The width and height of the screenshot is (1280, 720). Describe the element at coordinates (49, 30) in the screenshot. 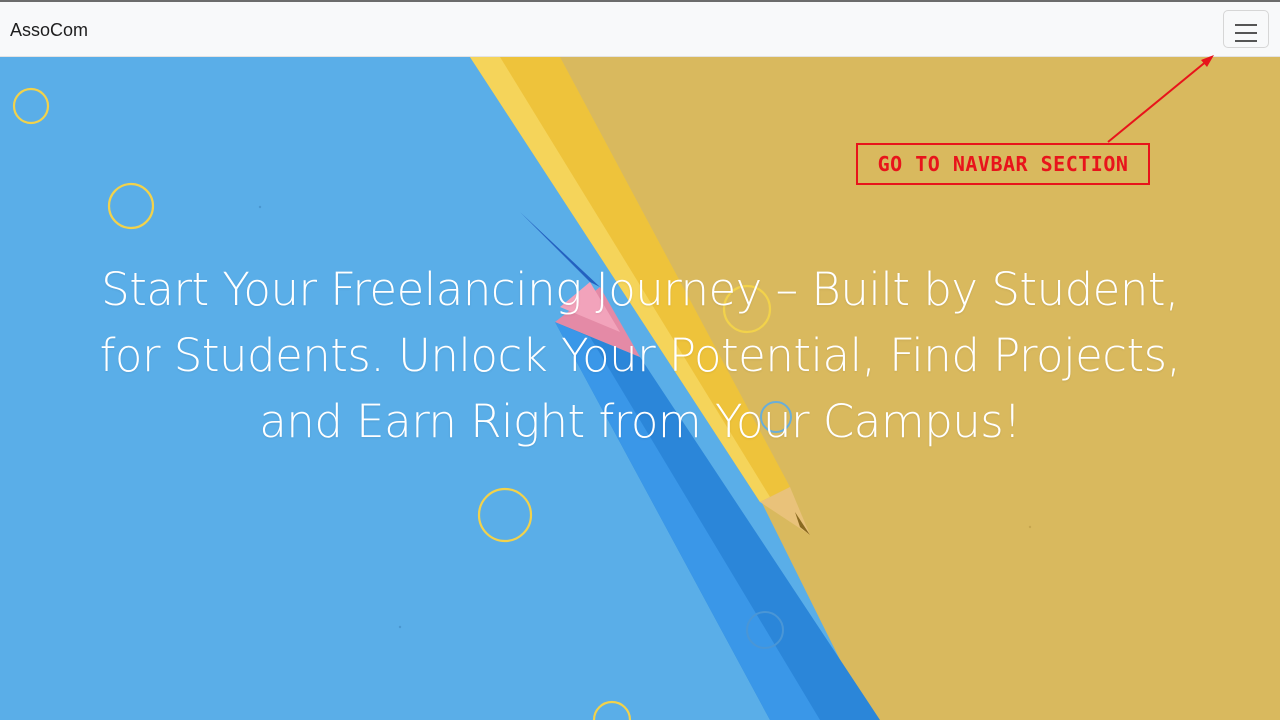

I see `navbar-brand: AssoCom` at that location.